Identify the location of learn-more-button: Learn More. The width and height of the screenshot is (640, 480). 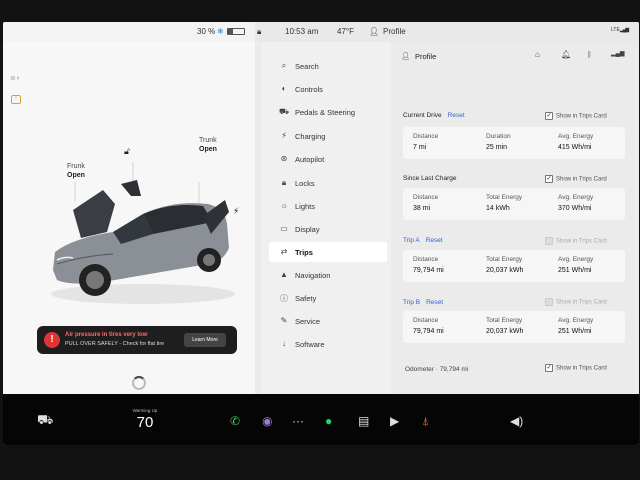
(205, 340).